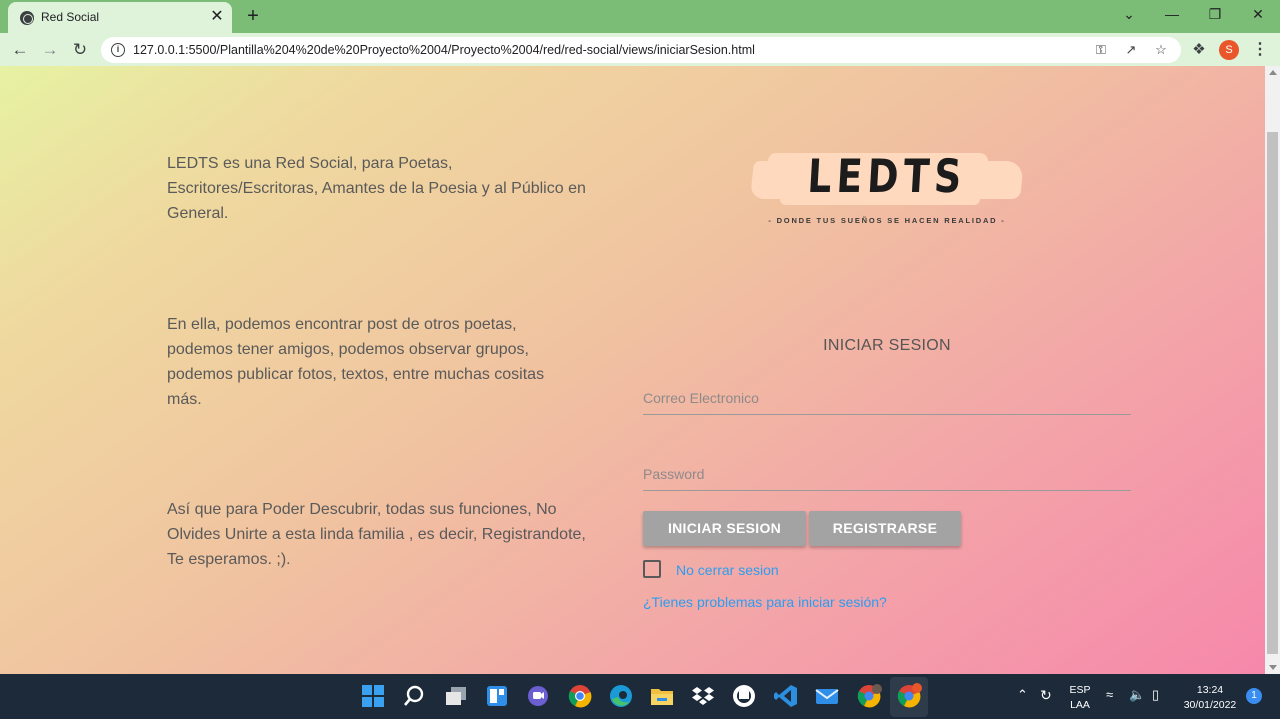 This screenshot has height=719, width=1280. Describe the element at coordinates (640, 16) in the screenshot. I see `tab-strip: Red Social ✕ + ⌄ — ❐ ✕` at that location.